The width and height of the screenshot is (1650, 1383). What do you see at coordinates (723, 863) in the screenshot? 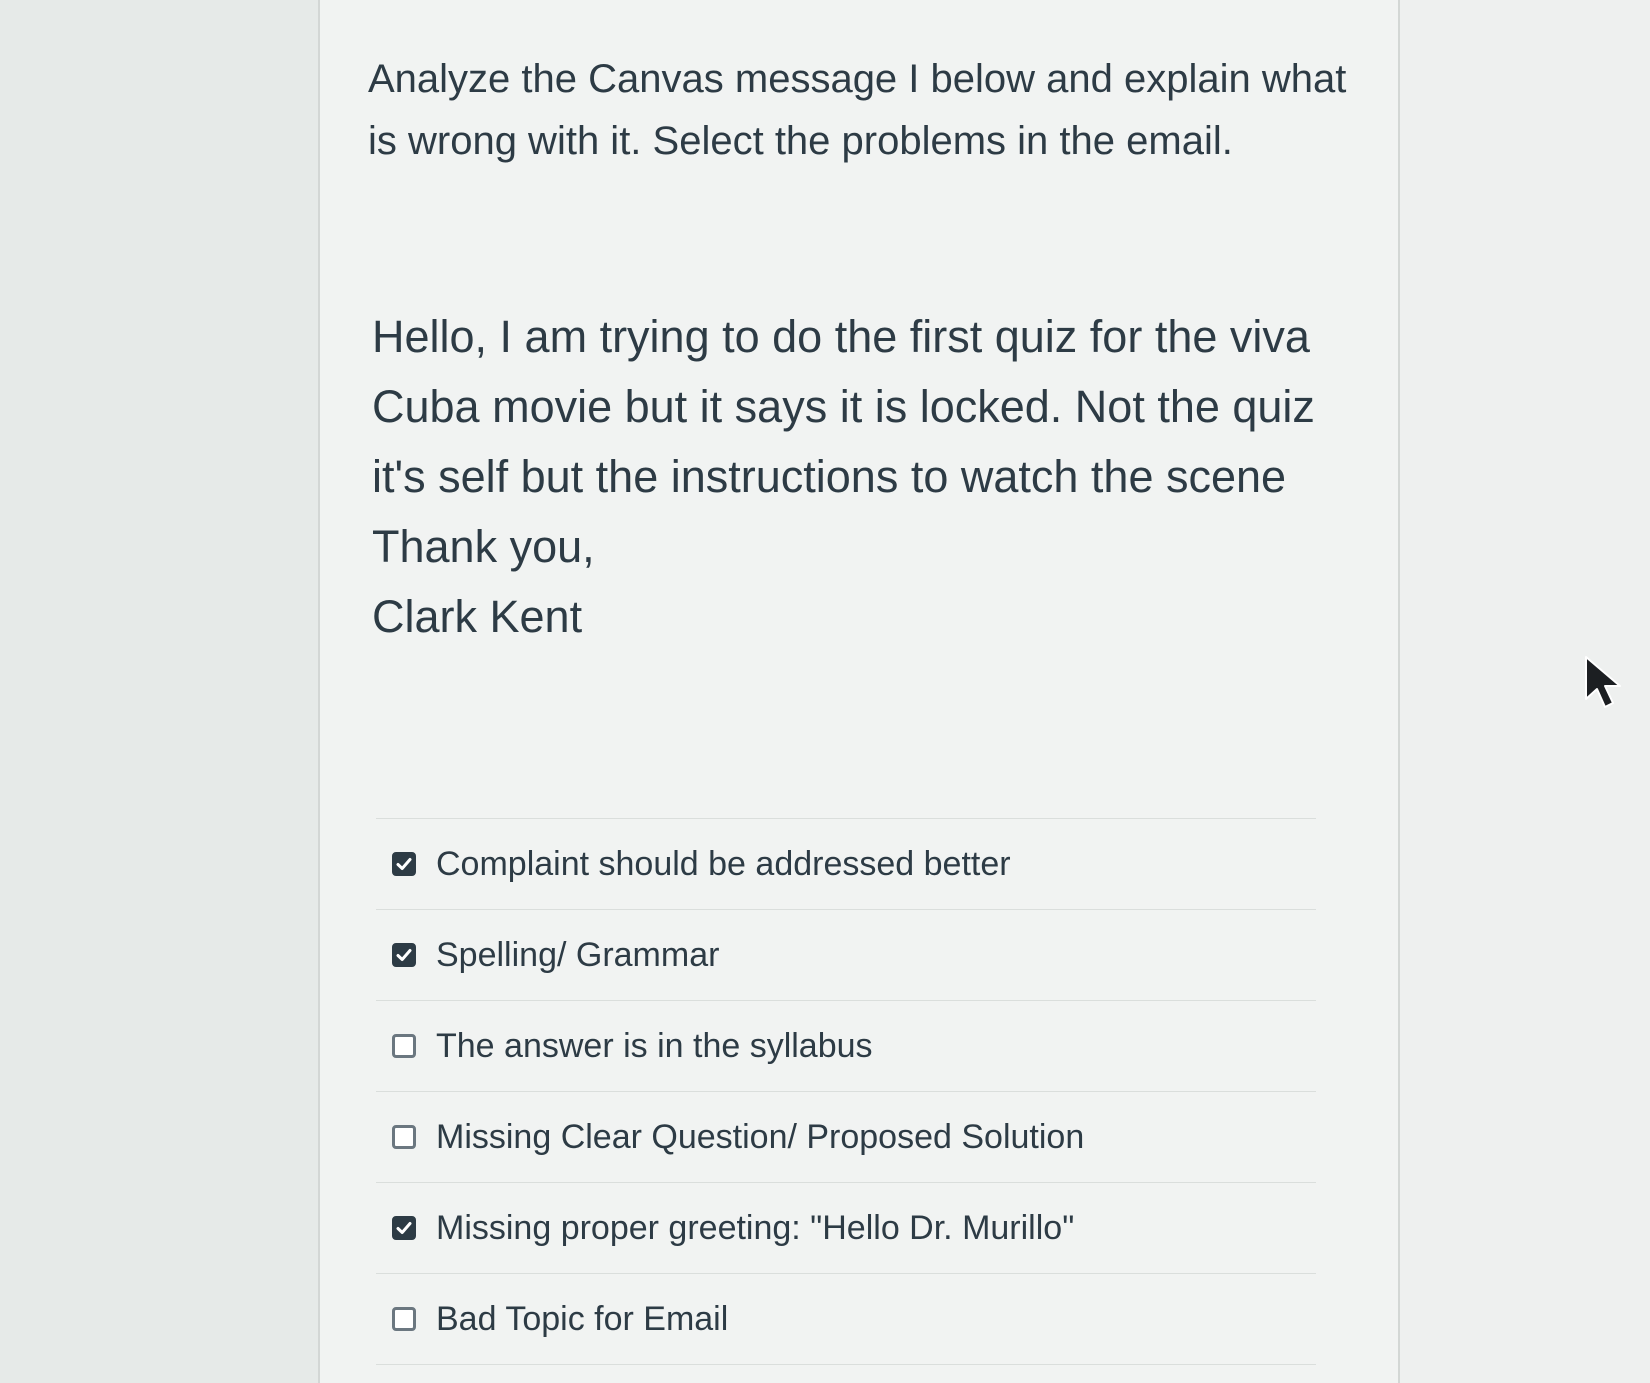
I see `answer-label: Complaint should be addressed better` at bounding box center [723, 863].